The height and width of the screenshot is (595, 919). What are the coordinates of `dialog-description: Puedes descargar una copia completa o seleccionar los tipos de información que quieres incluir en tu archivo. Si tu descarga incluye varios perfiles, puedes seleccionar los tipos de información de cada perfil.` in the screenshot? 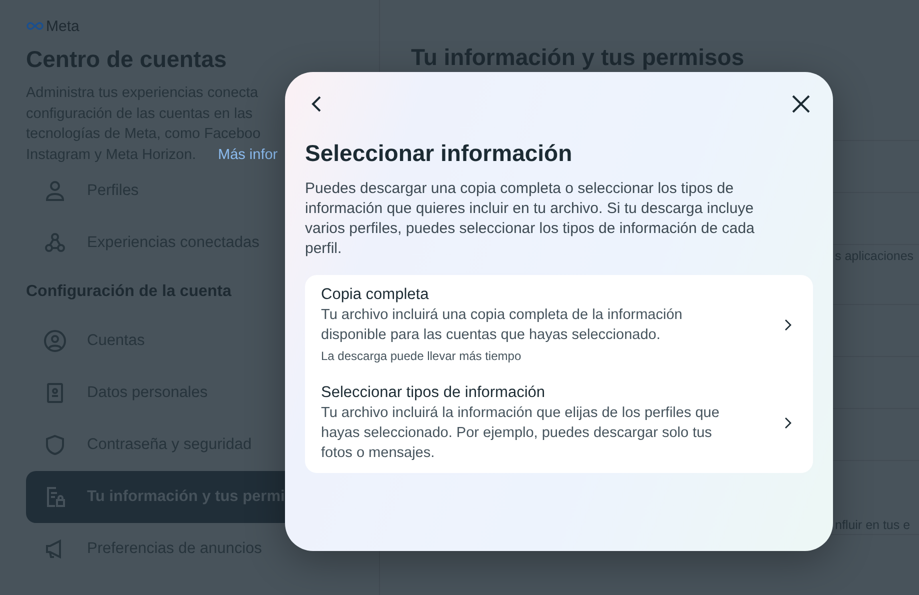 It's located at (530, 219).